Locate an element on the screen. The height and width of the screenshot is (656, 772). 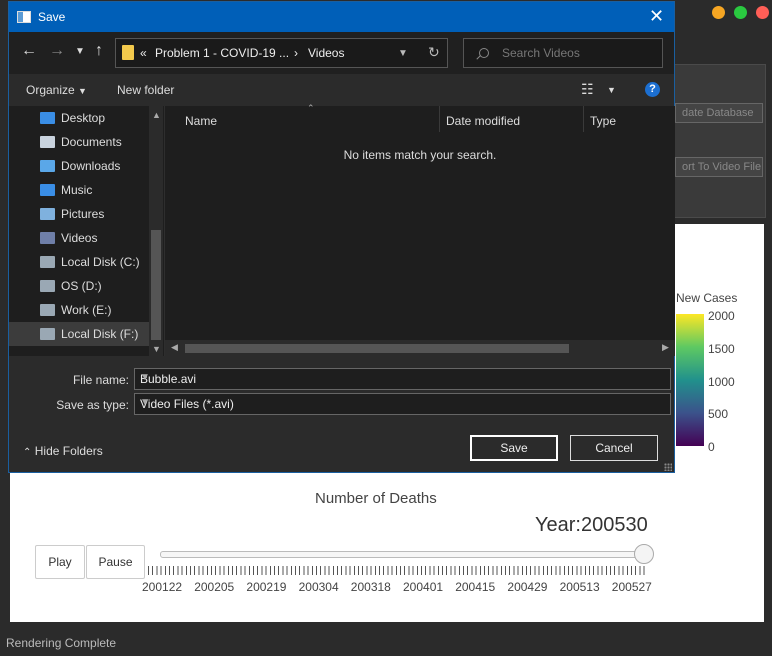
file-name-field: Bubble.avi ▼ is located at coordinates (402, 379).